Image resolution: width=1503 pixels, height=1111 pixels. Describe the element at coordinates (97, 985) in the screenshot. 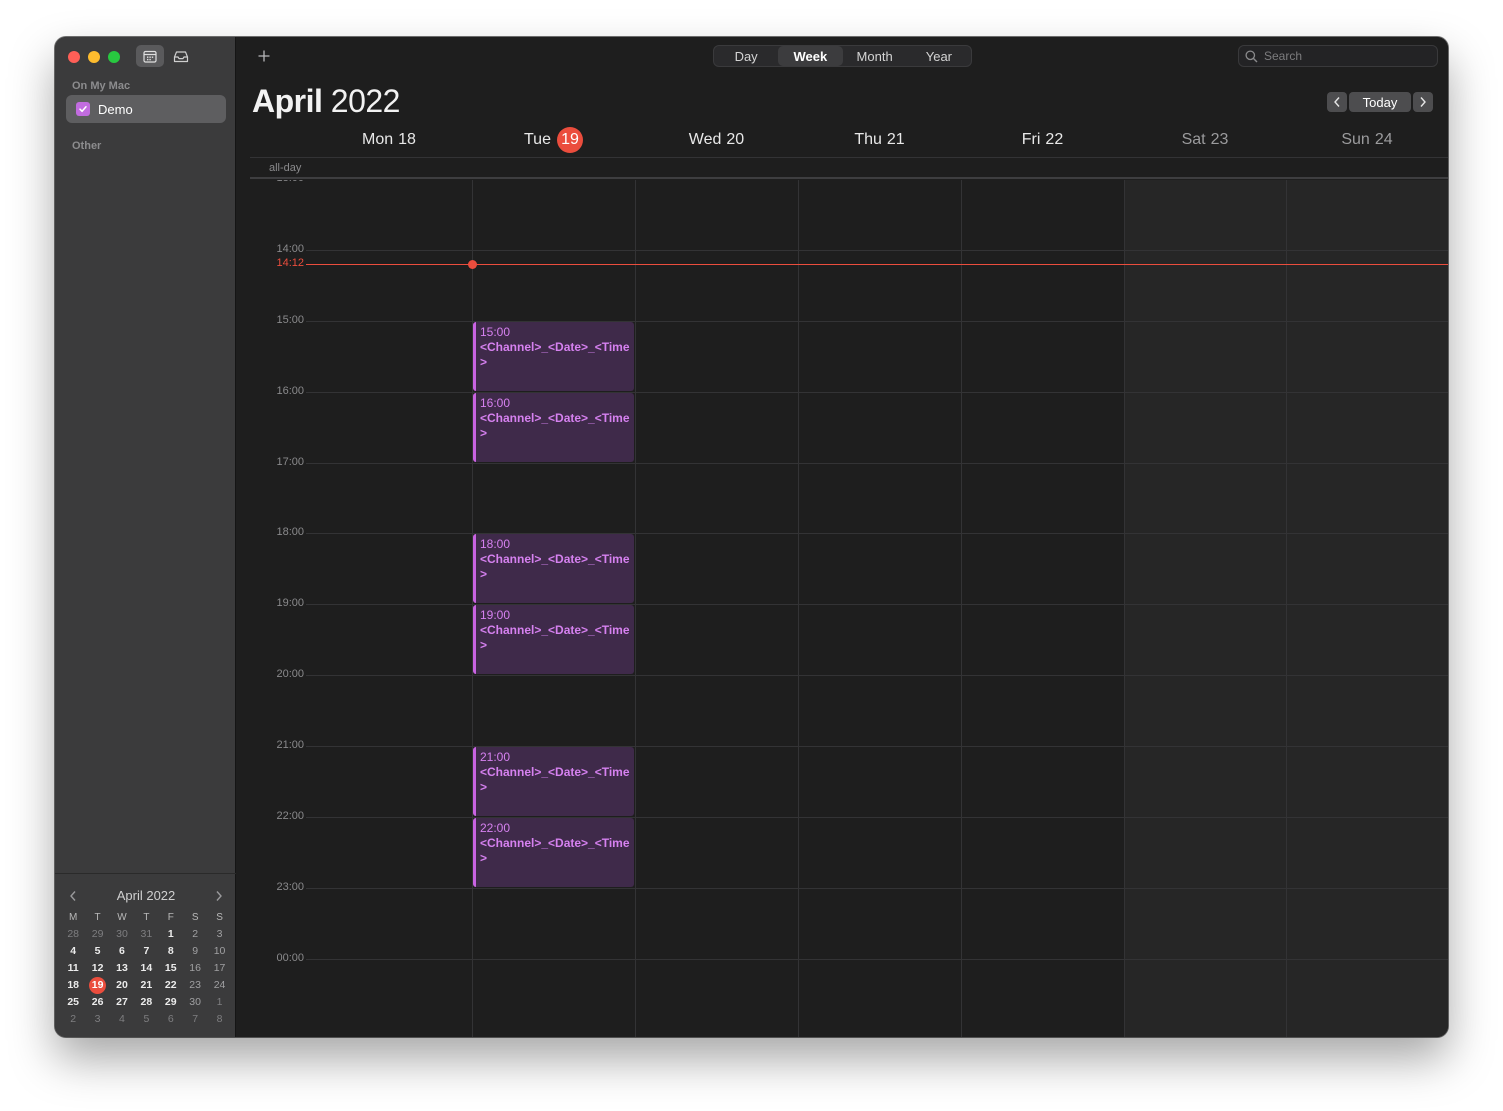

I see `mini-calendar-today: 19` at that location.